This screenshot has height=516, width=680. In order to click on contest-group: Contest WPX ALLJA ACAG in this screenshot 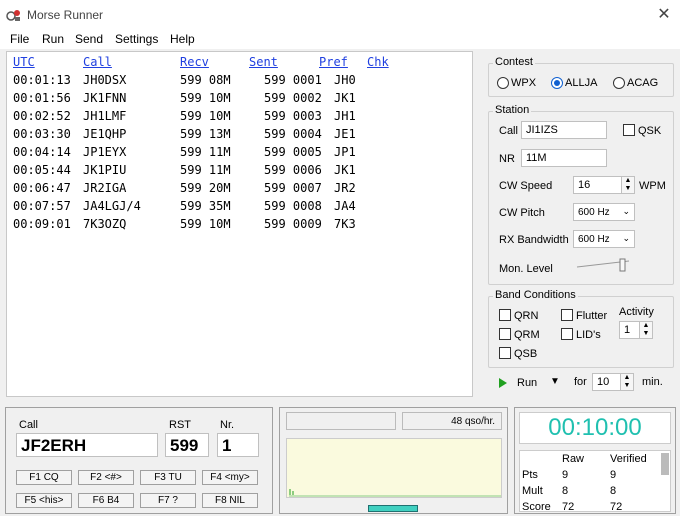, I will do `click(581, 76)`.